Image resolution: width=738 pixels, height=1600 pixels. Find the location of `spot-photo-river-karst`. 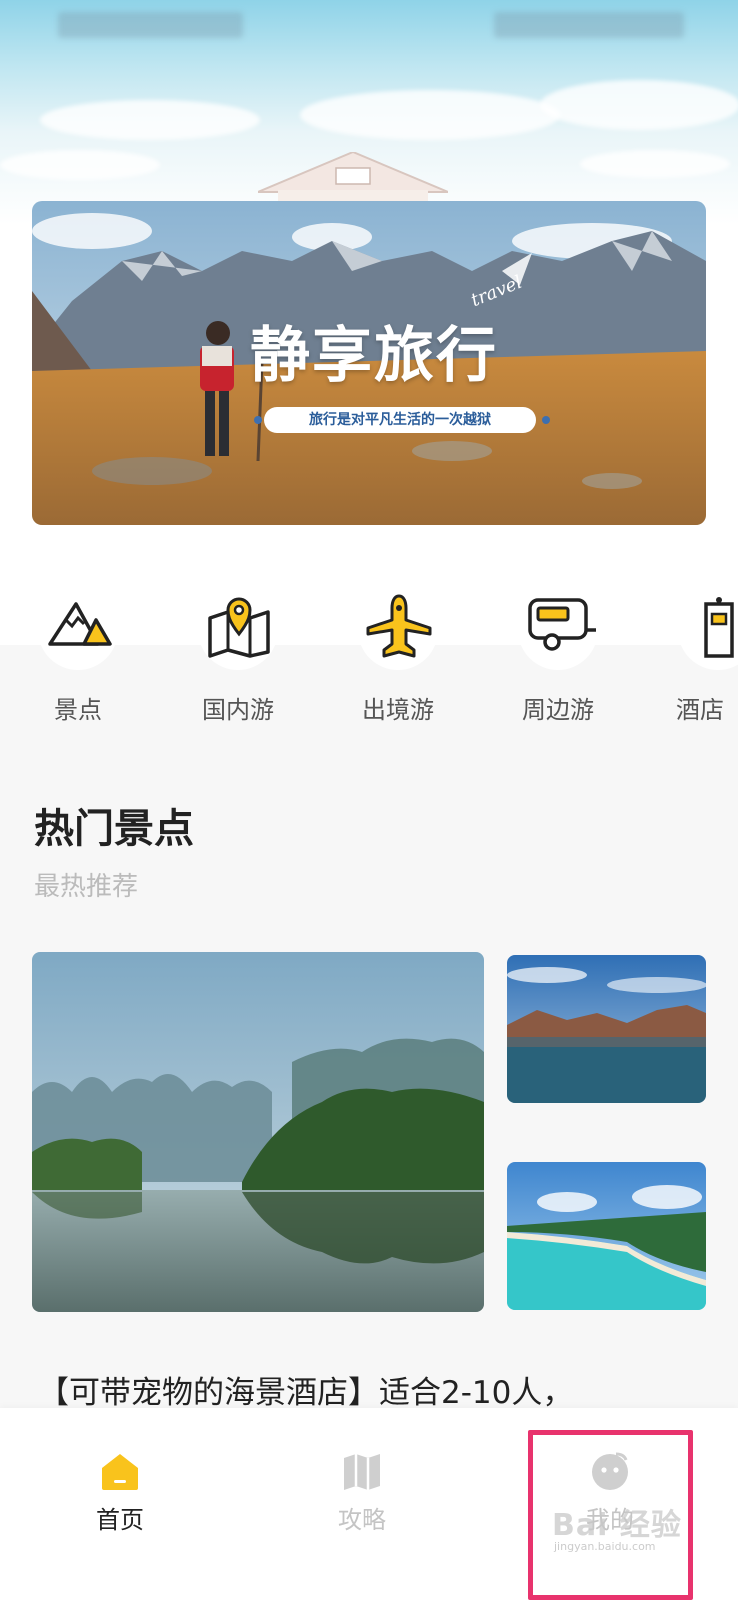

spot-photo-river-karst is located at coordinates (258, 1132).